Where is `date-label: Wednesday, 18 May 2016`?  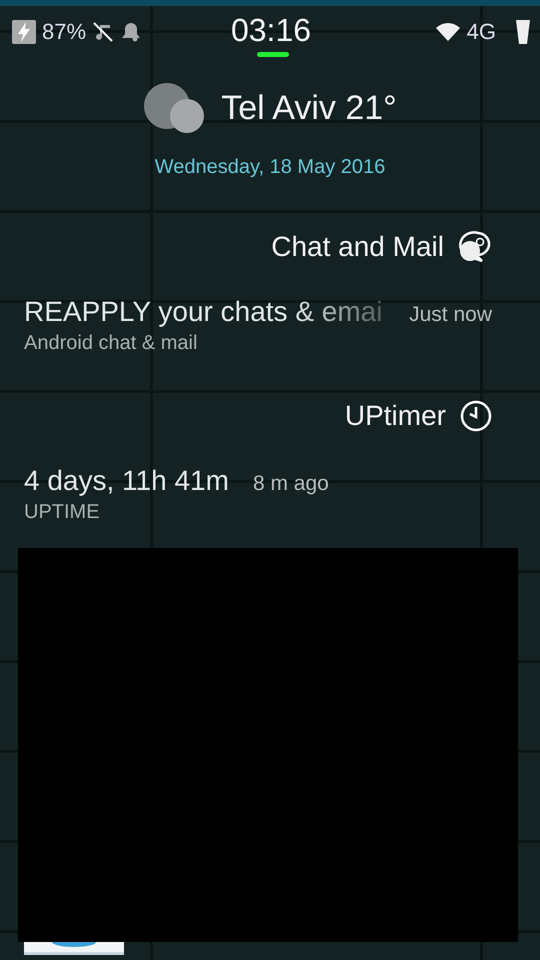
date-label: Wednesday, 18 May 2016 is located at coordinates (270, 167).